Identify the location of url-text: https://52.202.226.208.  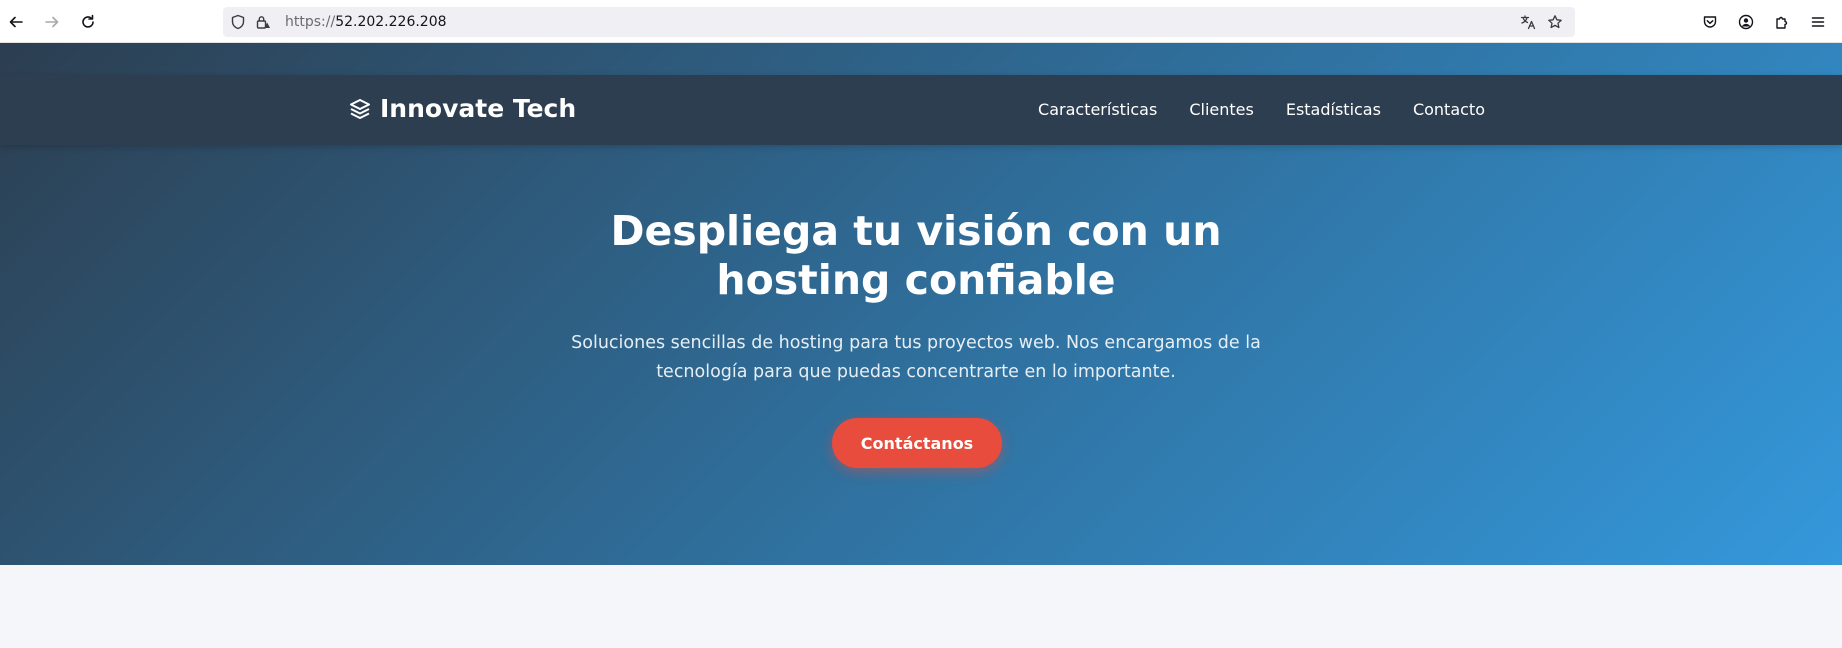
(366, 22).